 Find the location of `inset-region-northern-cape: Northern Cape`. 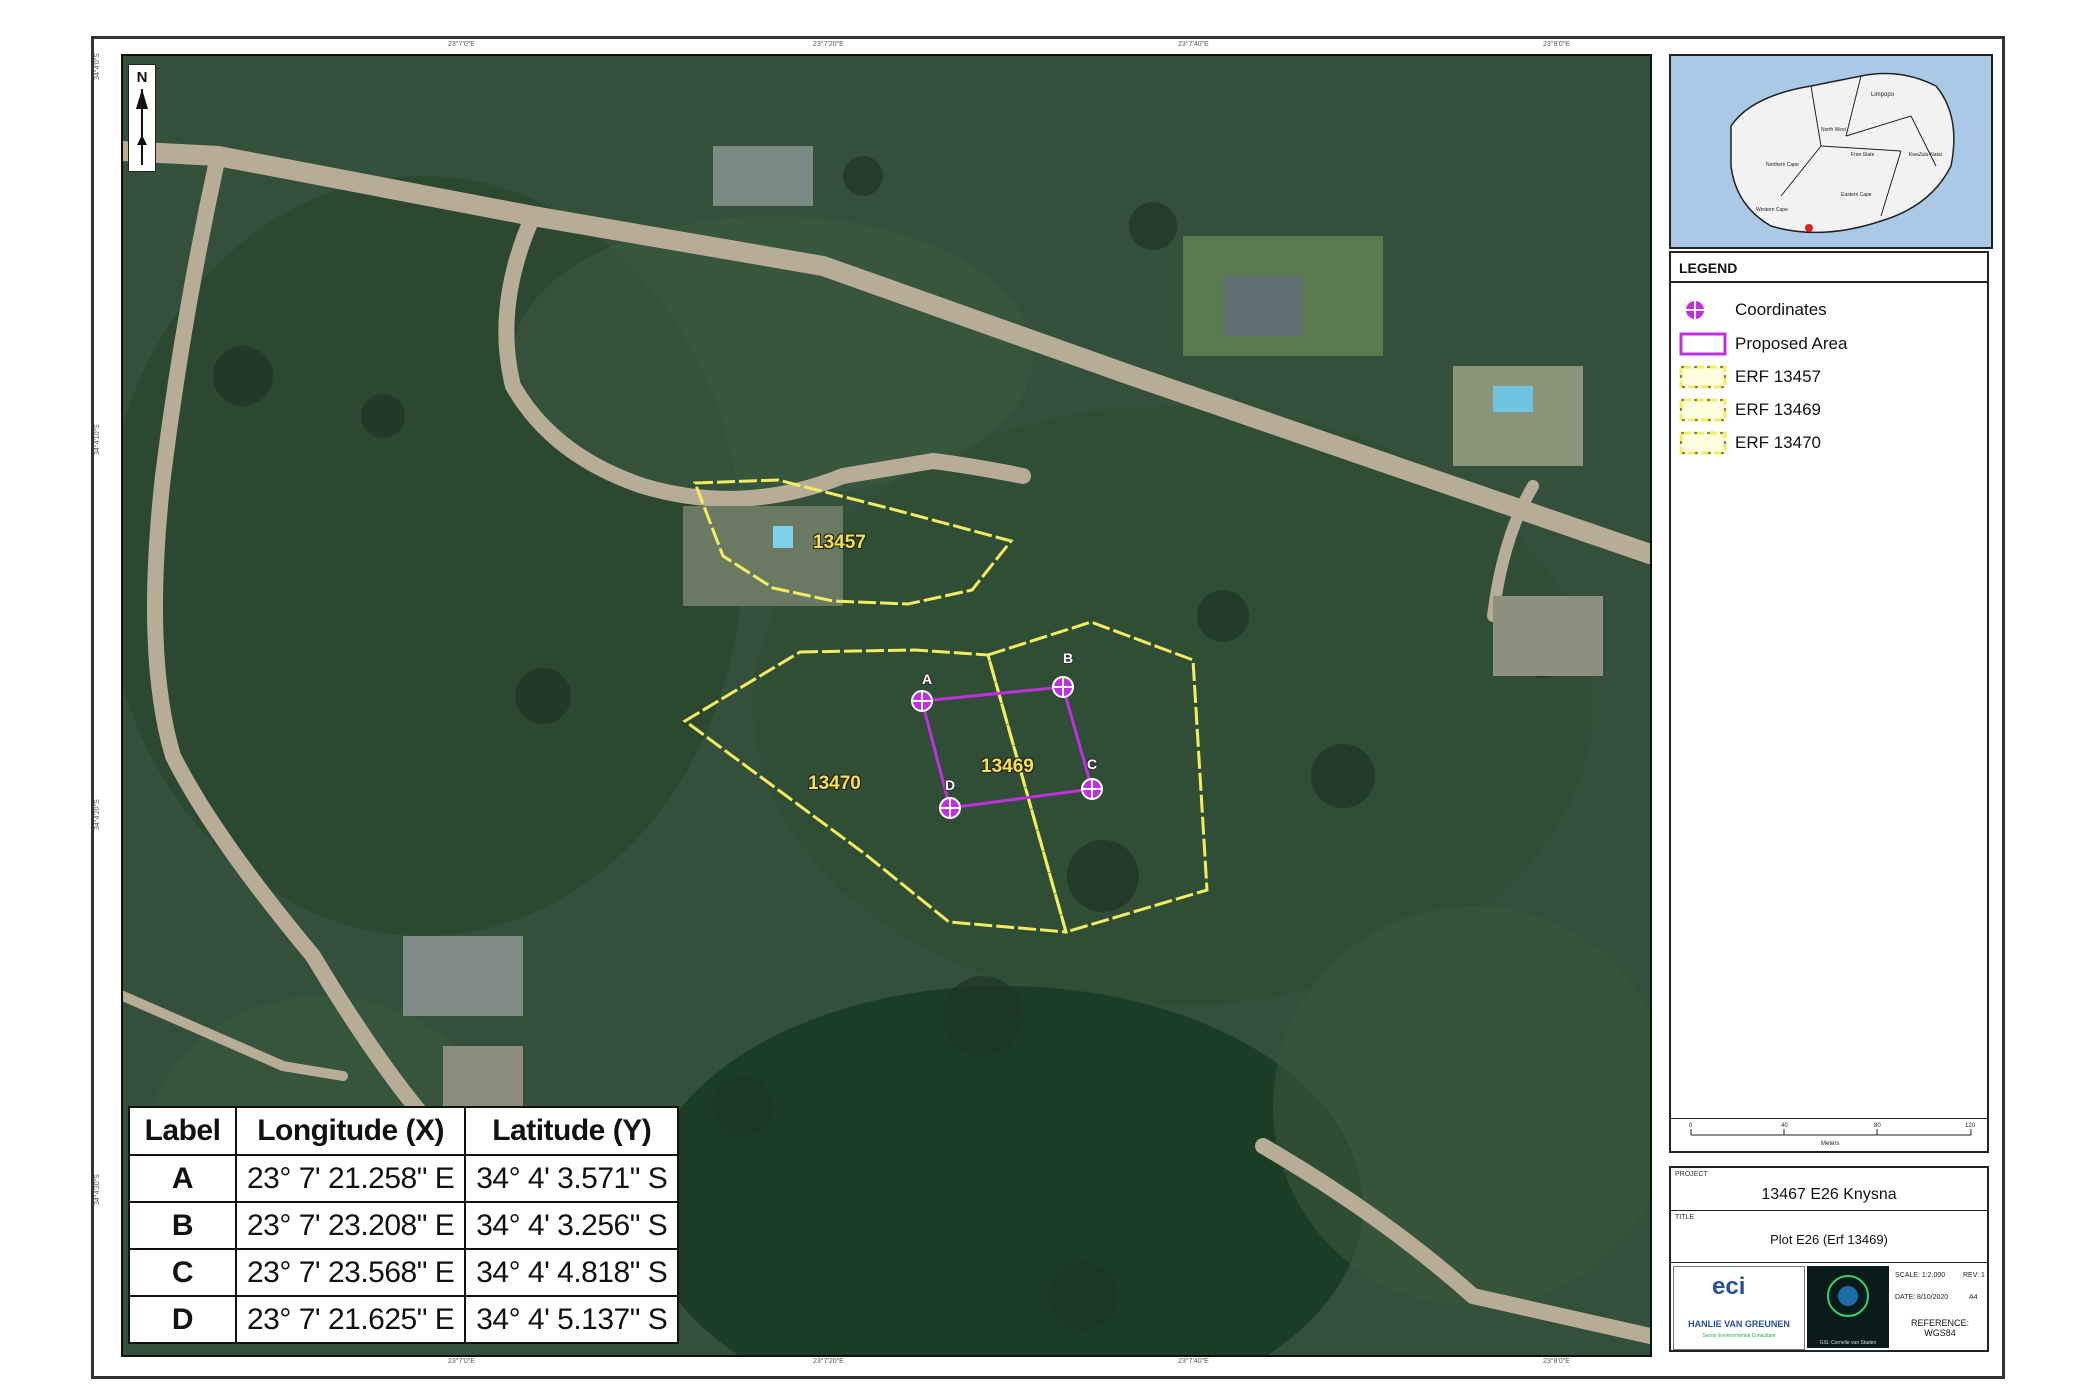

inset-region-northern-cape: Northern Cape is located at coordinates (1782, 165).